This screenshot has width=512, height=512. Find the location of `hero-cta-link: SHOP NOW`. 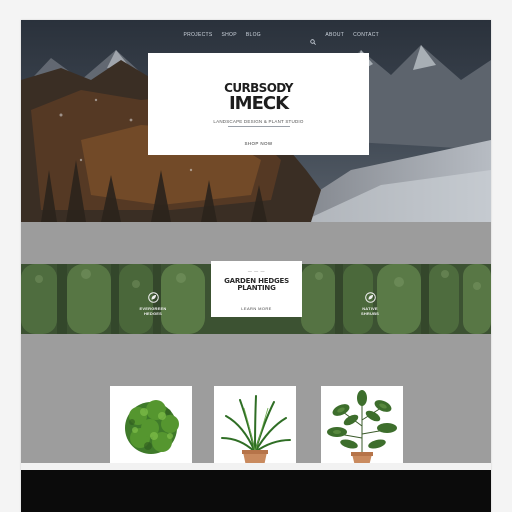

hero-cta-link: SHOP NOW is located at coordinates (258, 143).